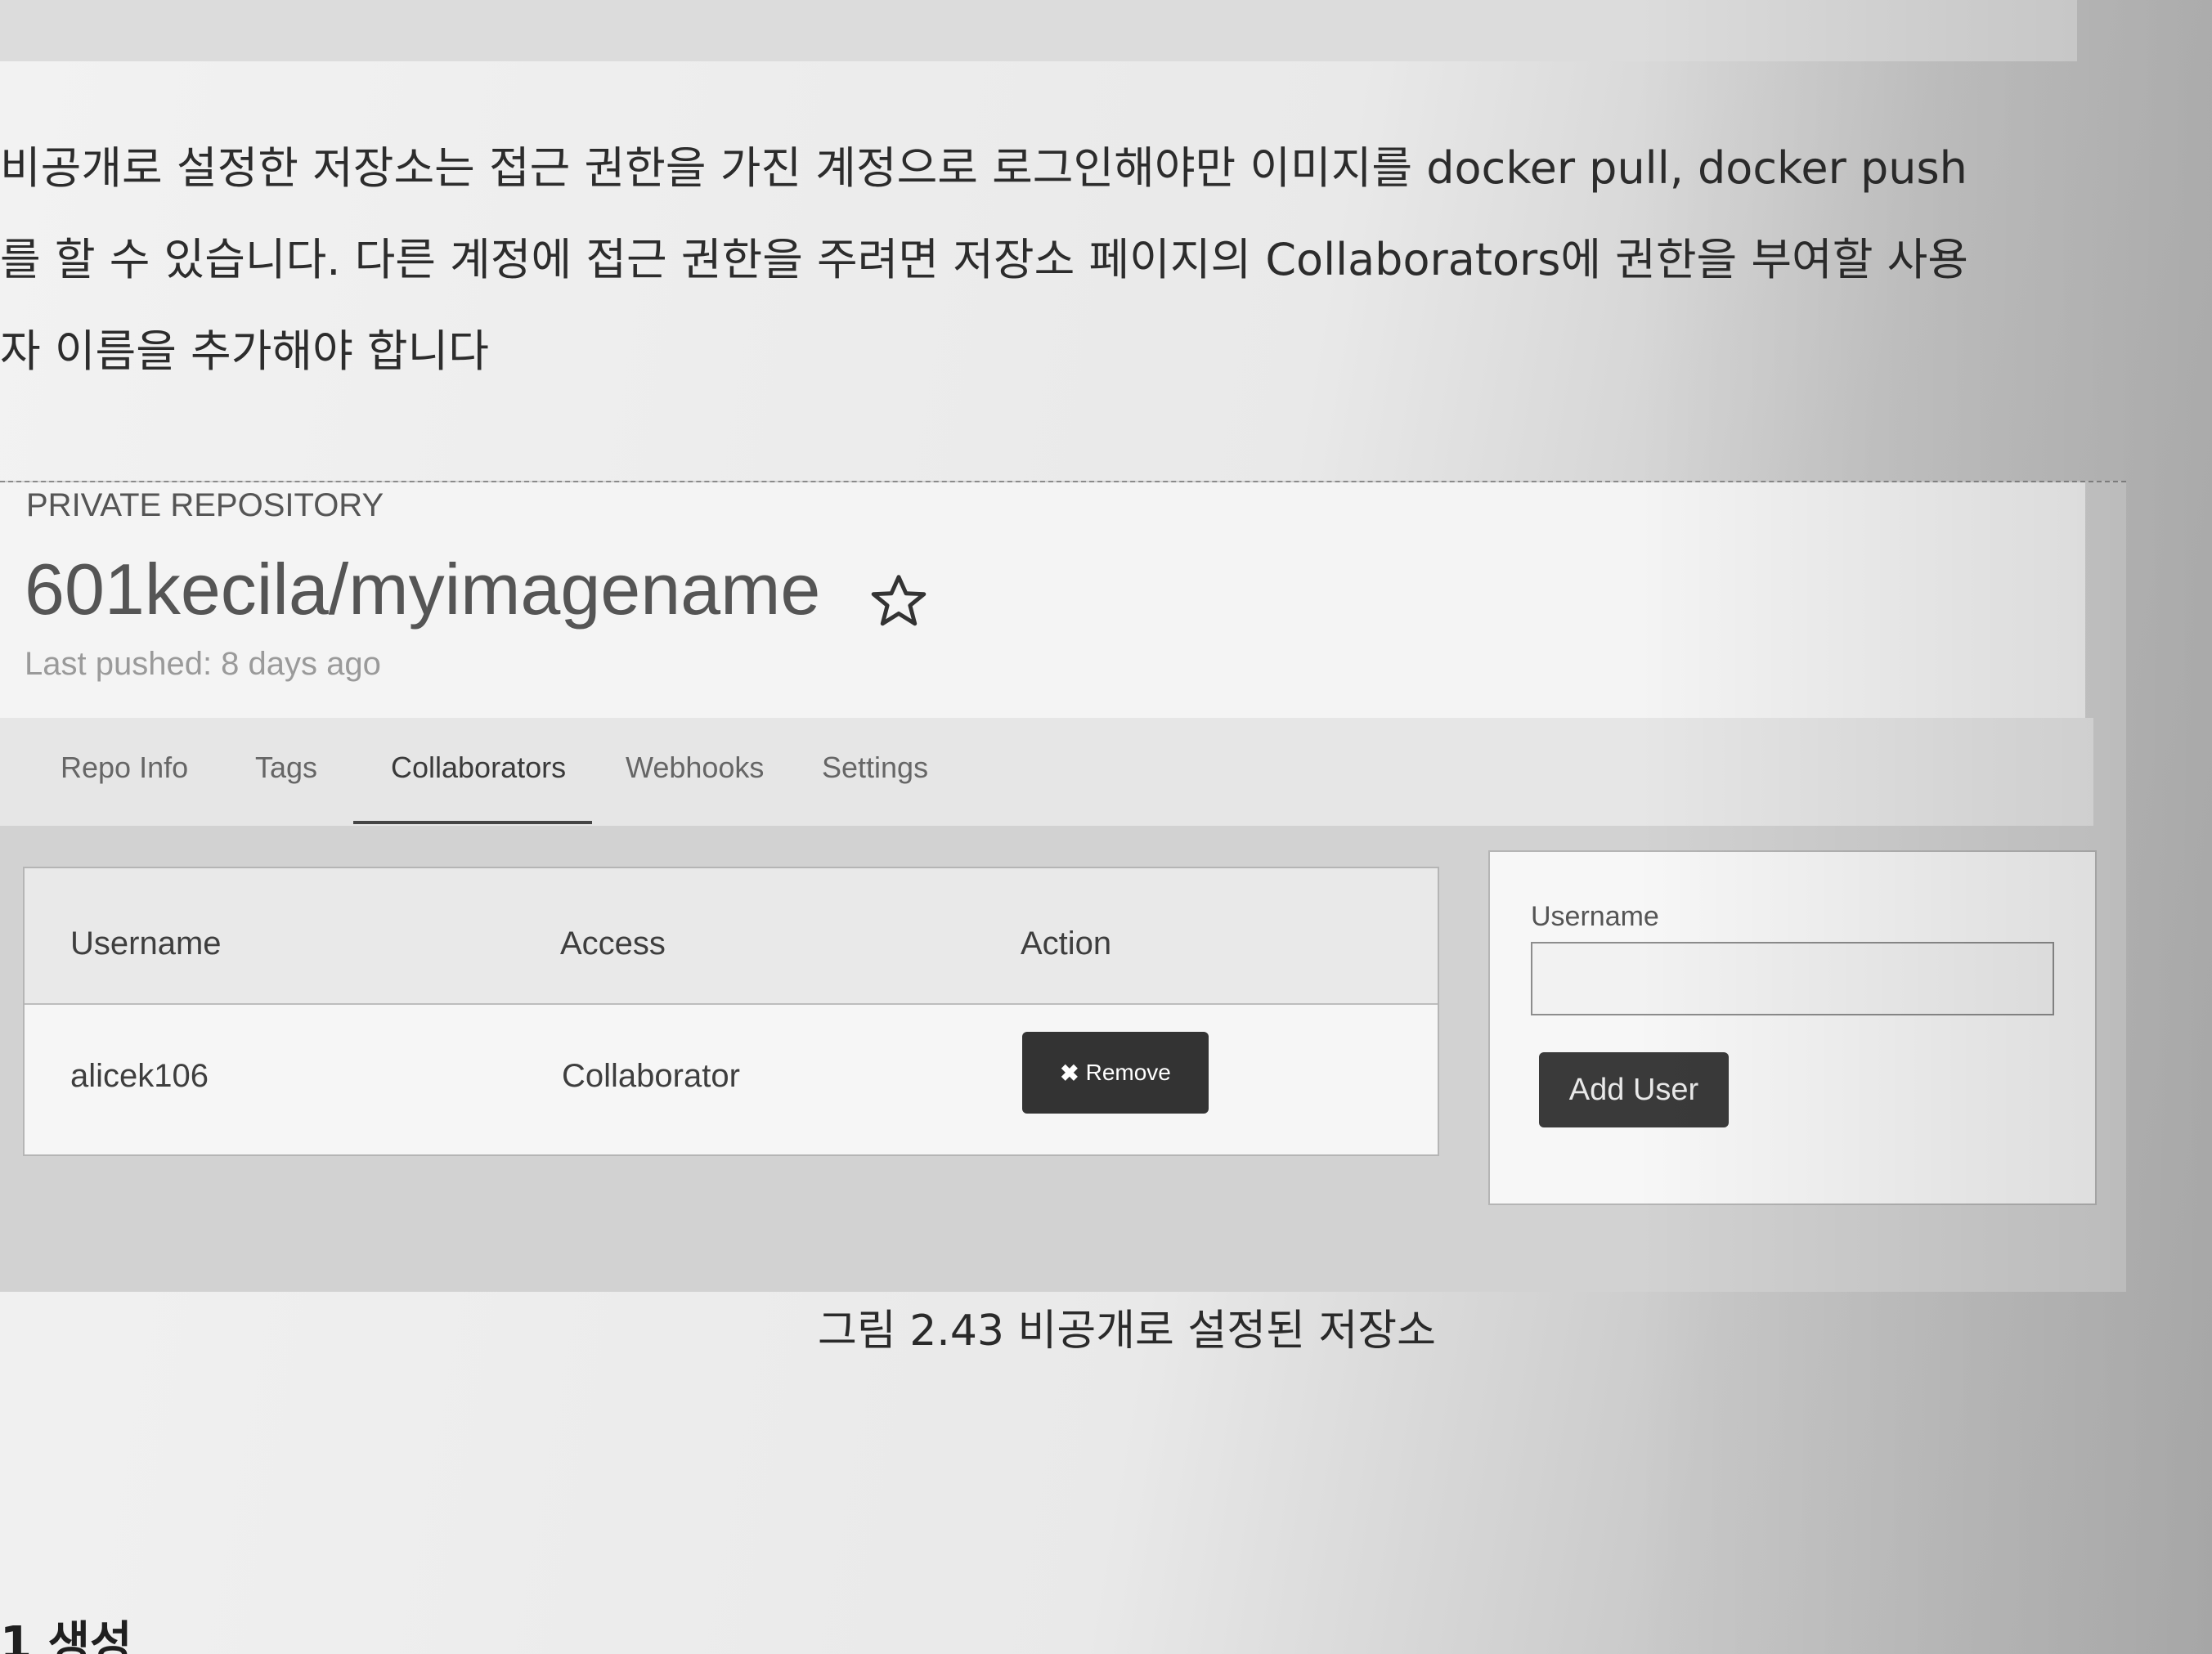  What do you see at coordinates (1127, 1331) in the screenshot?
I see `figure-caption: 그림 2.43 비공개로 설정된 저장소` at bounding box center [1127, 1331].